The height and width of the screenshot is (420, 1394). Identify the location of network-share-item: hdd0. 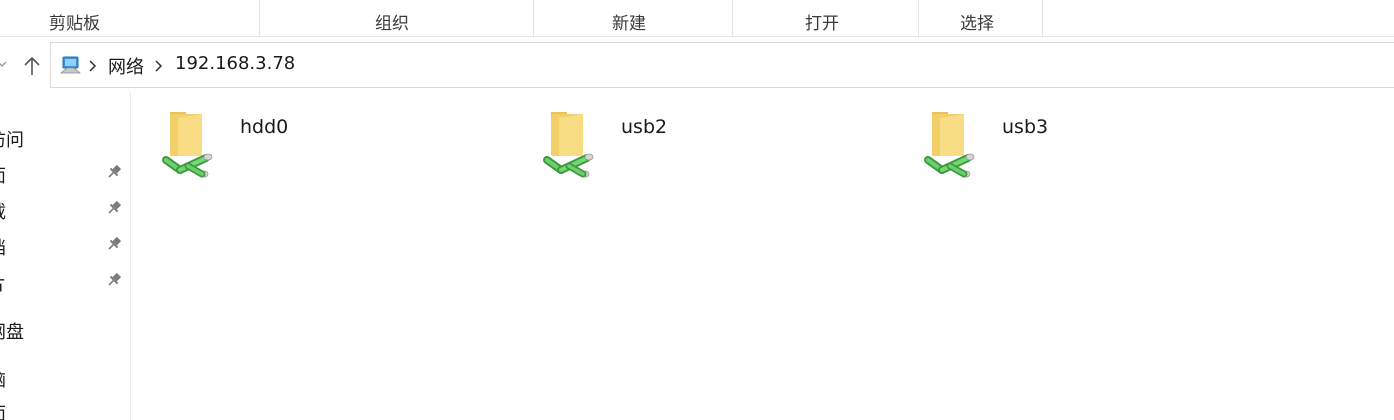
(310, 145).